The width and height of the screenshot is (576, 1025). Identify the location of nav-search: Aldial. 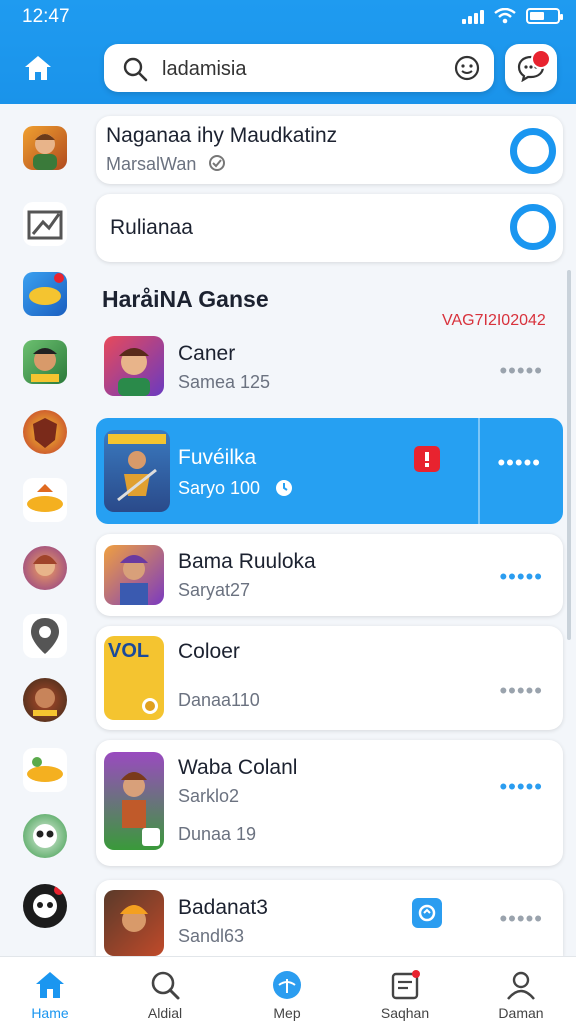
(165, 991).